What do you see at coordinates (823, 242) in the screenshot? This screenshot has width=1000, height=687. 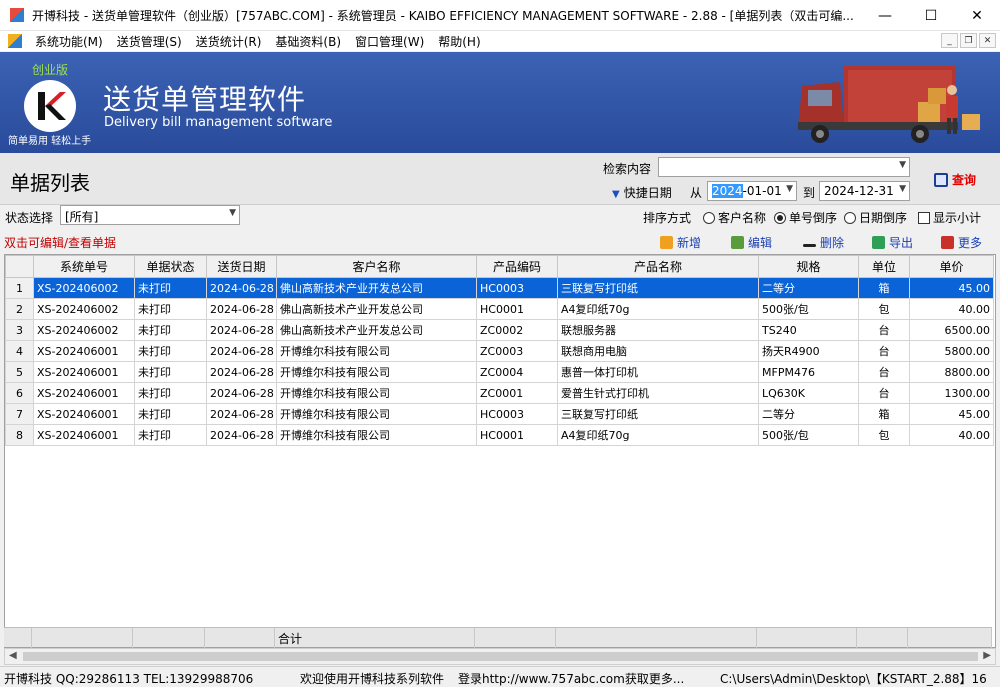 I see `delete-button: 删除` at bounding box center [823, 242].